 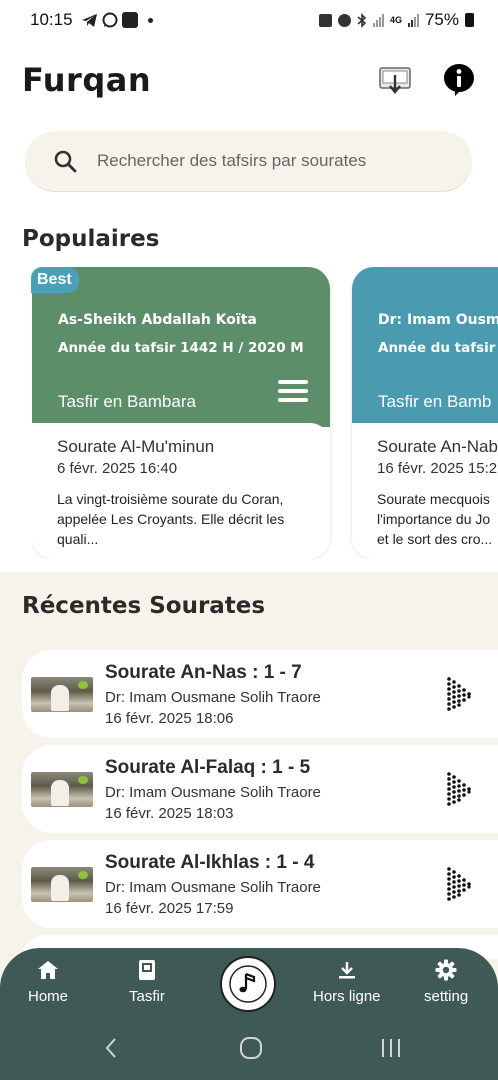 I want to click on search-bar, so click(x=248, y=161).